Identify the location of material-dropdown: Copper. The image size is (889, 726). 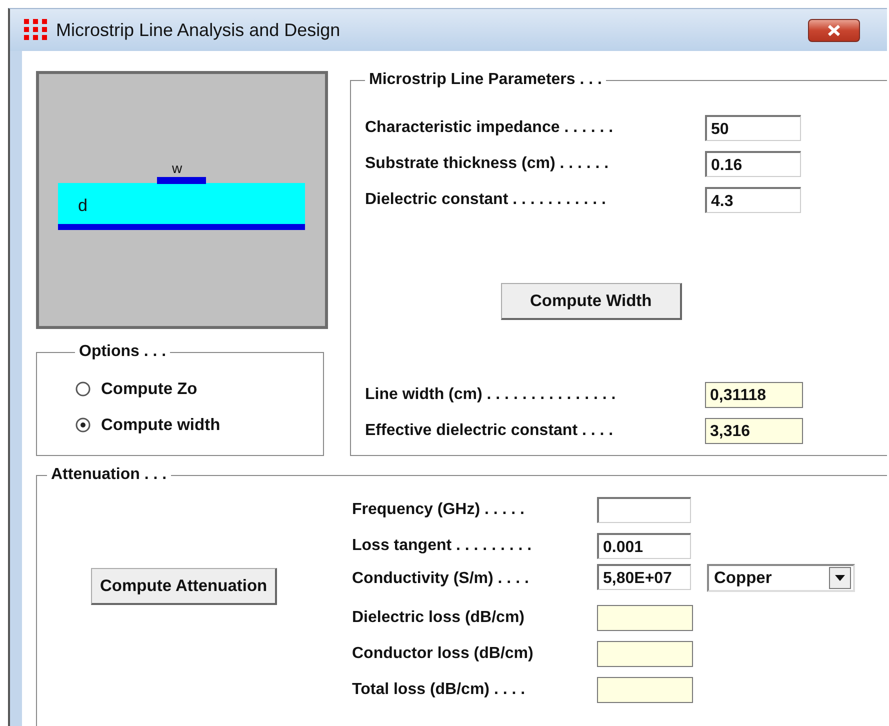
(781, 578).